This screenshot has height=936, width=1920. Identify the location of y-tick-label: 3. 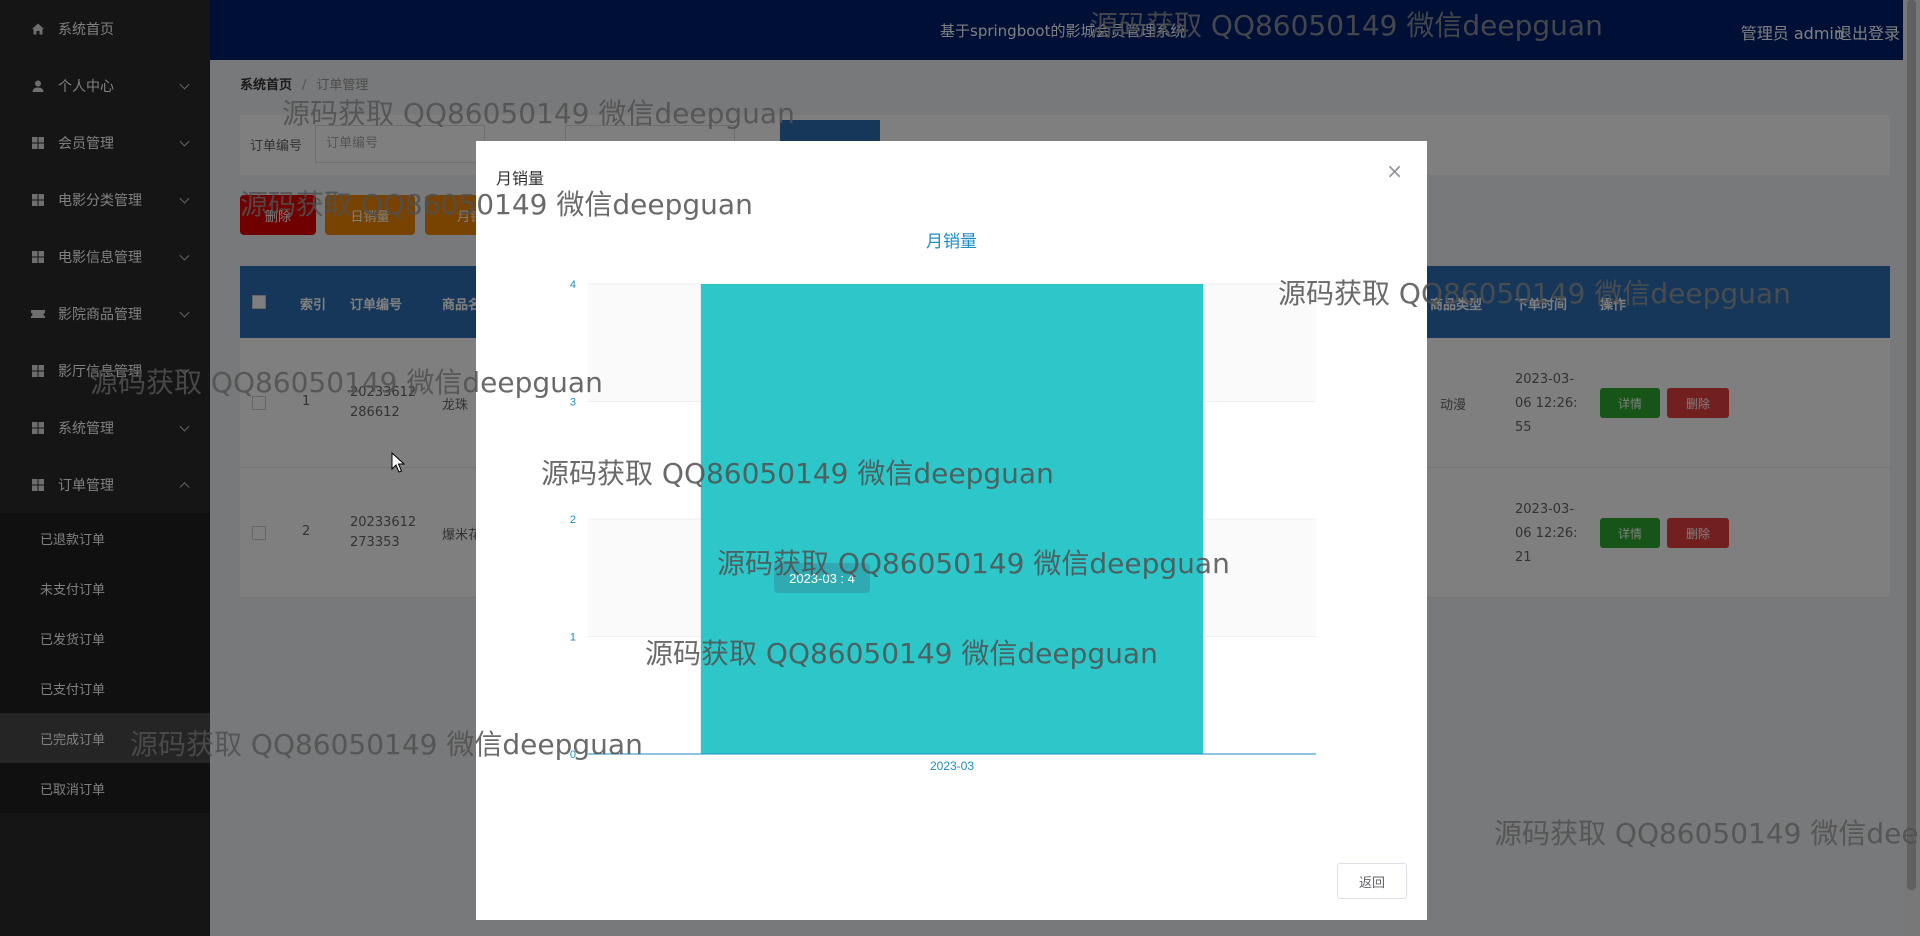
(573, 403).